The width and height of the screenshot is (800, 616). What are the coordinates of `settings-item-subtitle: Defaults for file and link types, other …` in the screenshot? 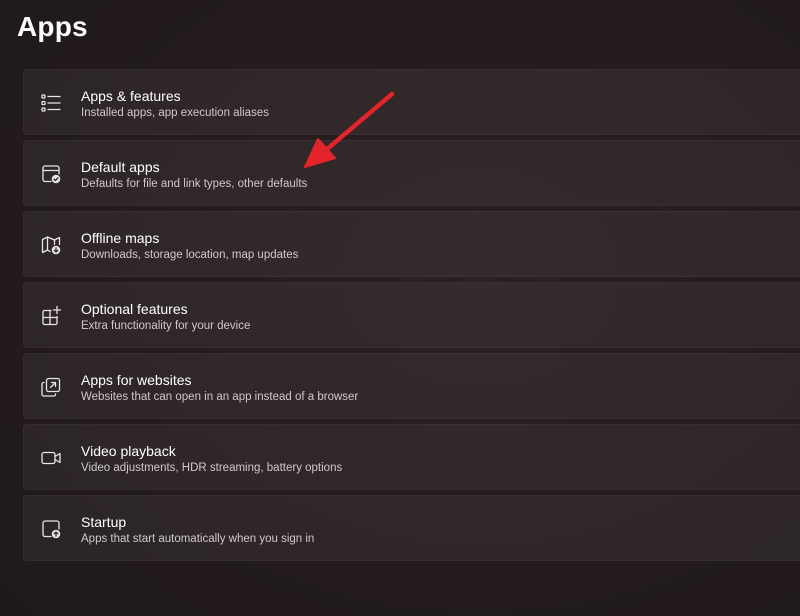 It's located at (194, 184).